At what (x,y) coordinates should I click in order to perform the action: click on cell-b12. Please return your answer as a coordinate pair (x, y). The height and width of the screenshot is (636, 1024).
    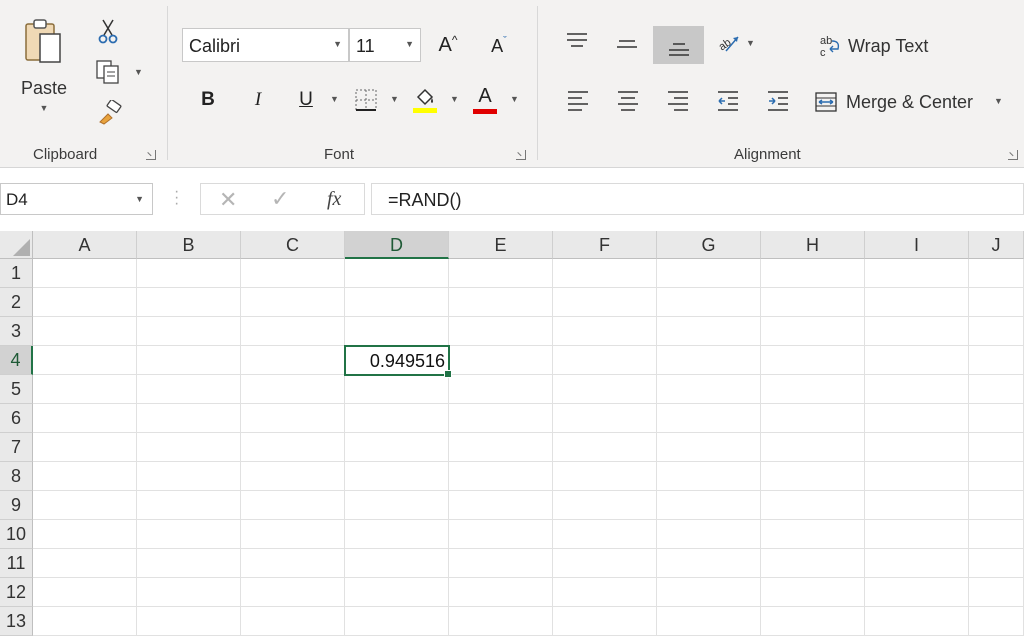
    Looking at the image, I should click on (189, 592).